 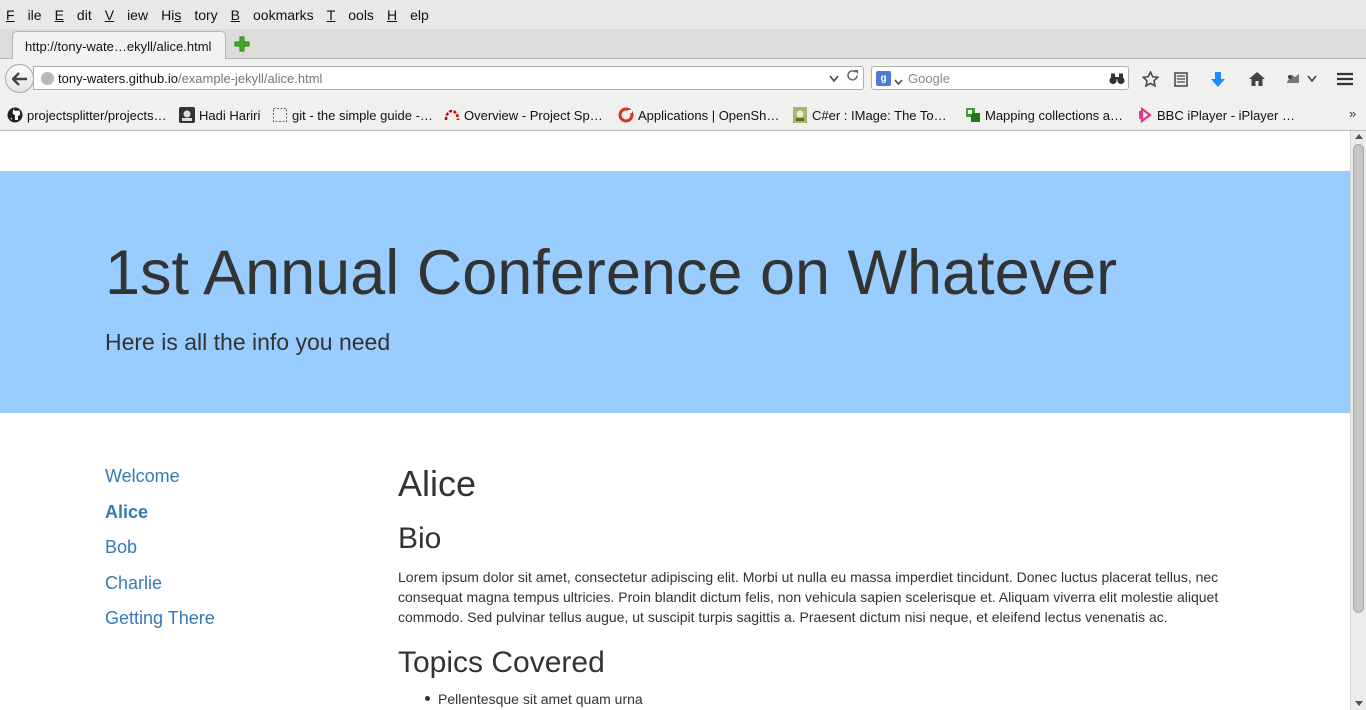 What do you see at coordinates (800, 115) in the screenshot?
I see `csharper-icon` at bounding box center [800, 115].